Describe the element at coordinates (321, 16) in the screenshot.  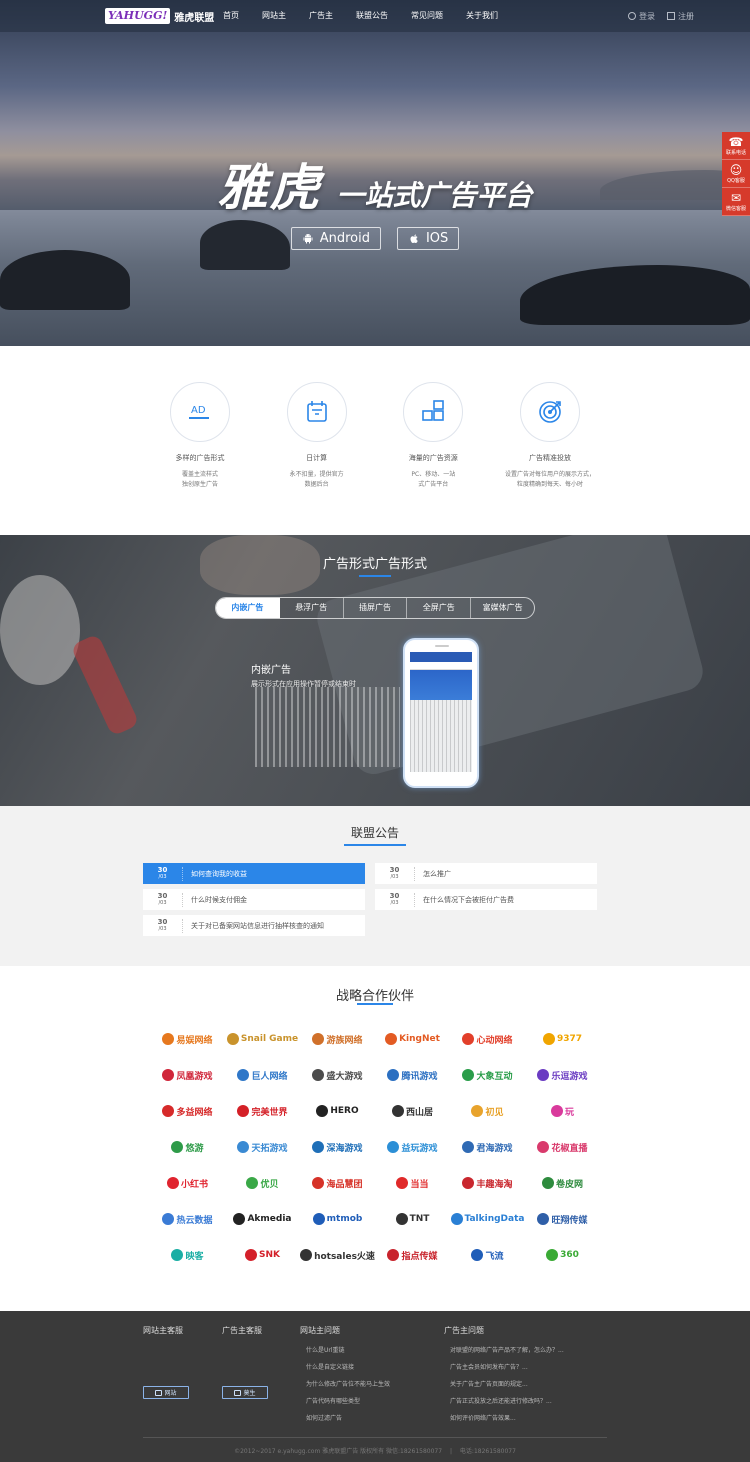
I see `nav-item-advertiser: 广告主` at that location.